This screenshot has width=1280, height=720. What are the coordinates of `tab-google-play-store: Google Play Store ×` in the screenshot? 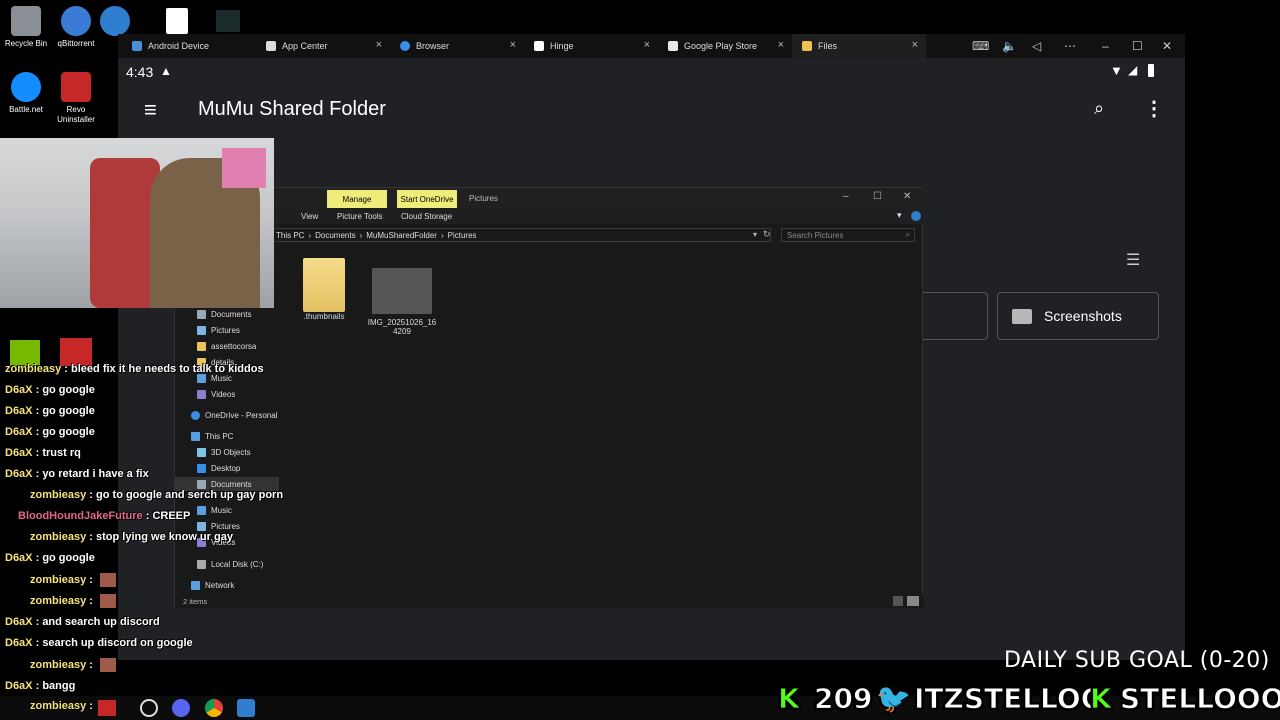 It's located at (725, 46).